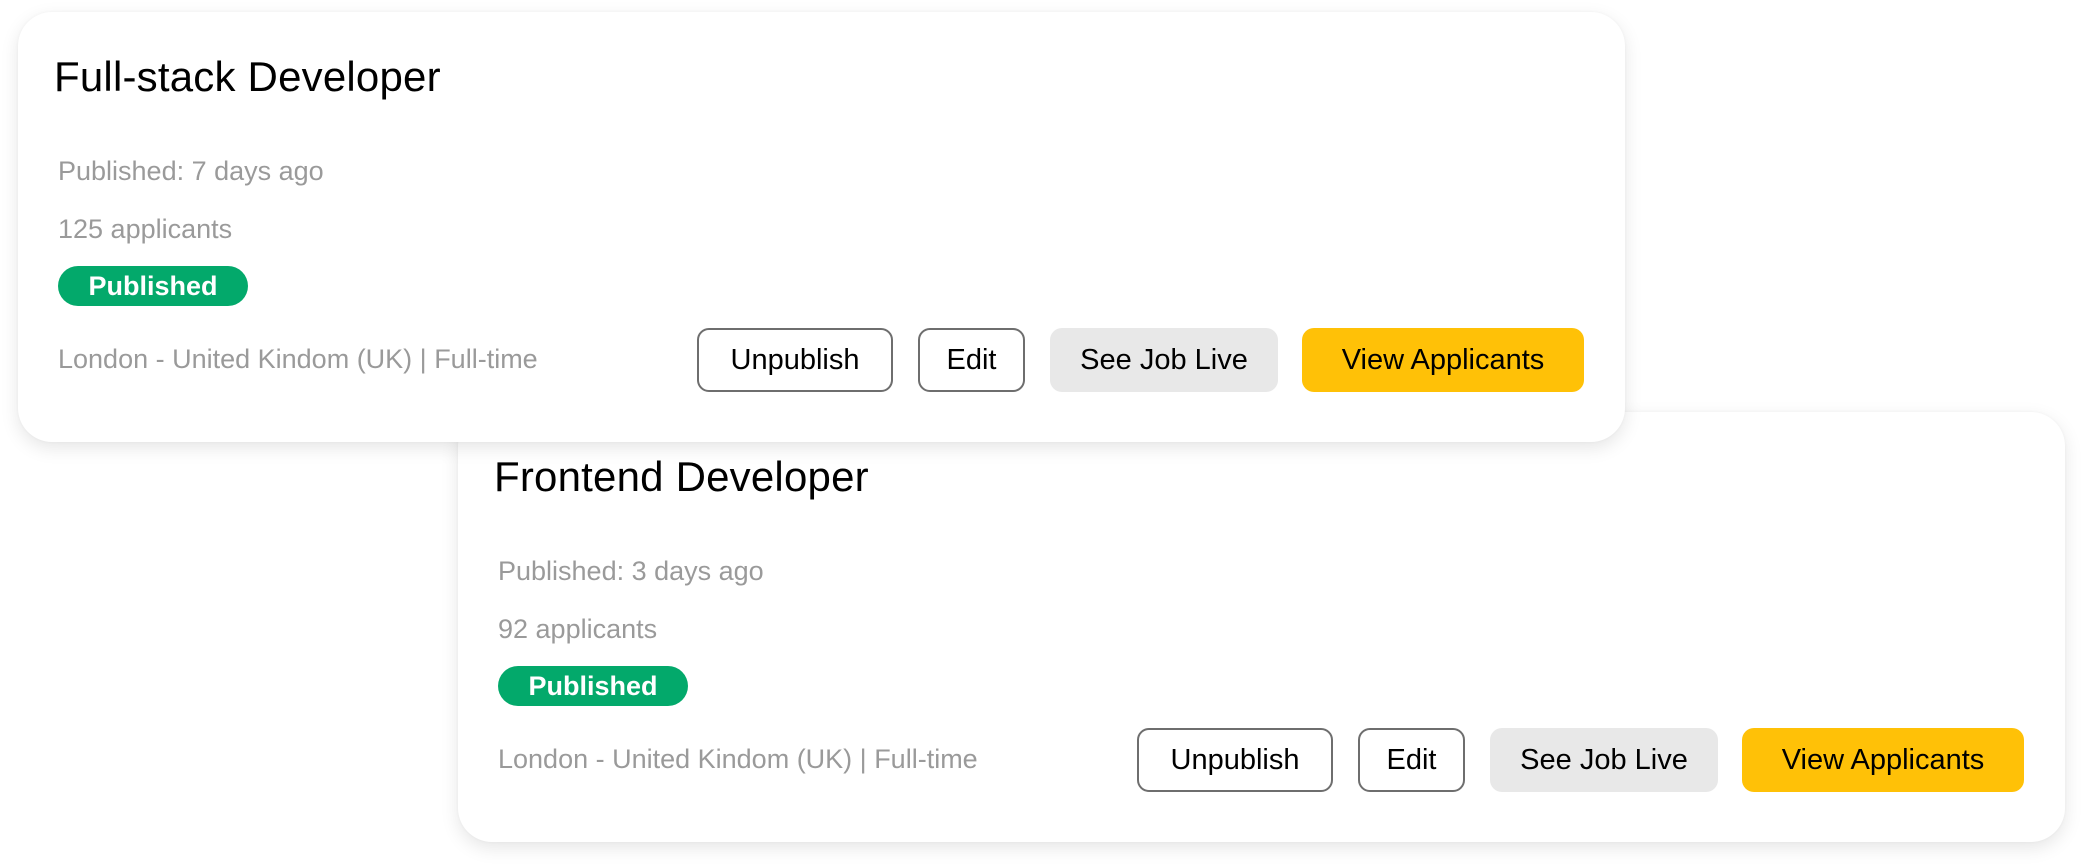  What do you see at coordinates (631, 571) in the screenshot?
I see `published-date: Published: 3 days ago` at bounding box center [631, 571].